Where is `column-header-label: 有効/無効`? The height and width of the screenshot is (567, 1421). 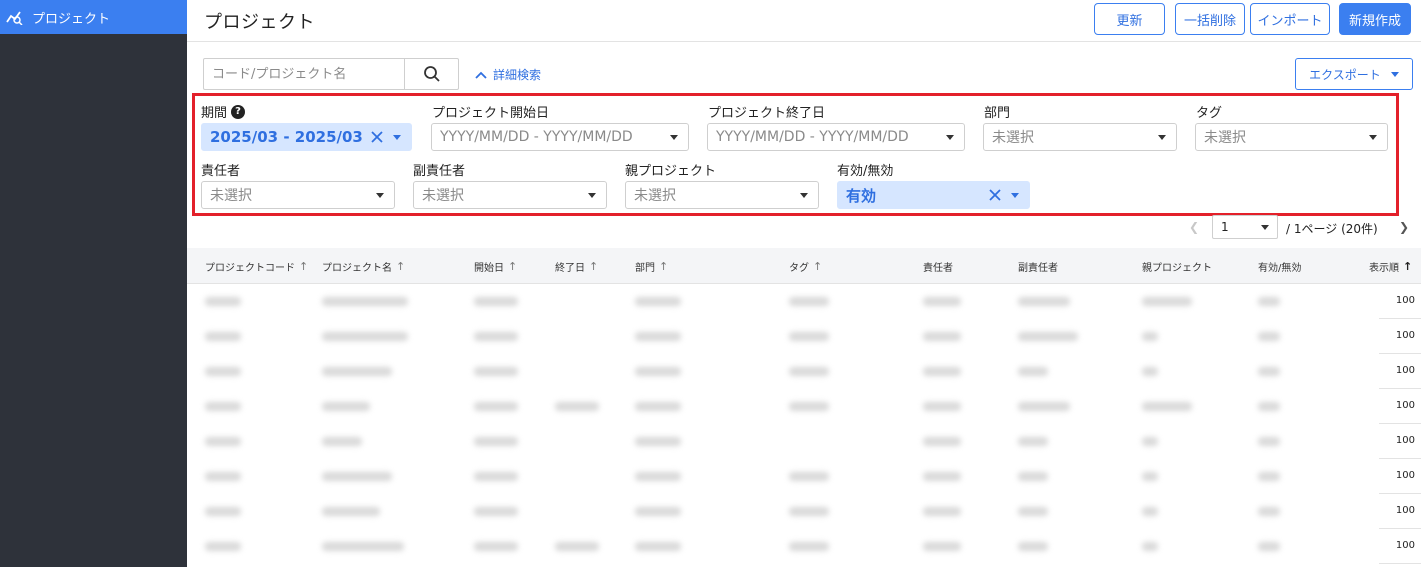
column-header-label: 有効/無効 is located at coordinates (1280, 268).